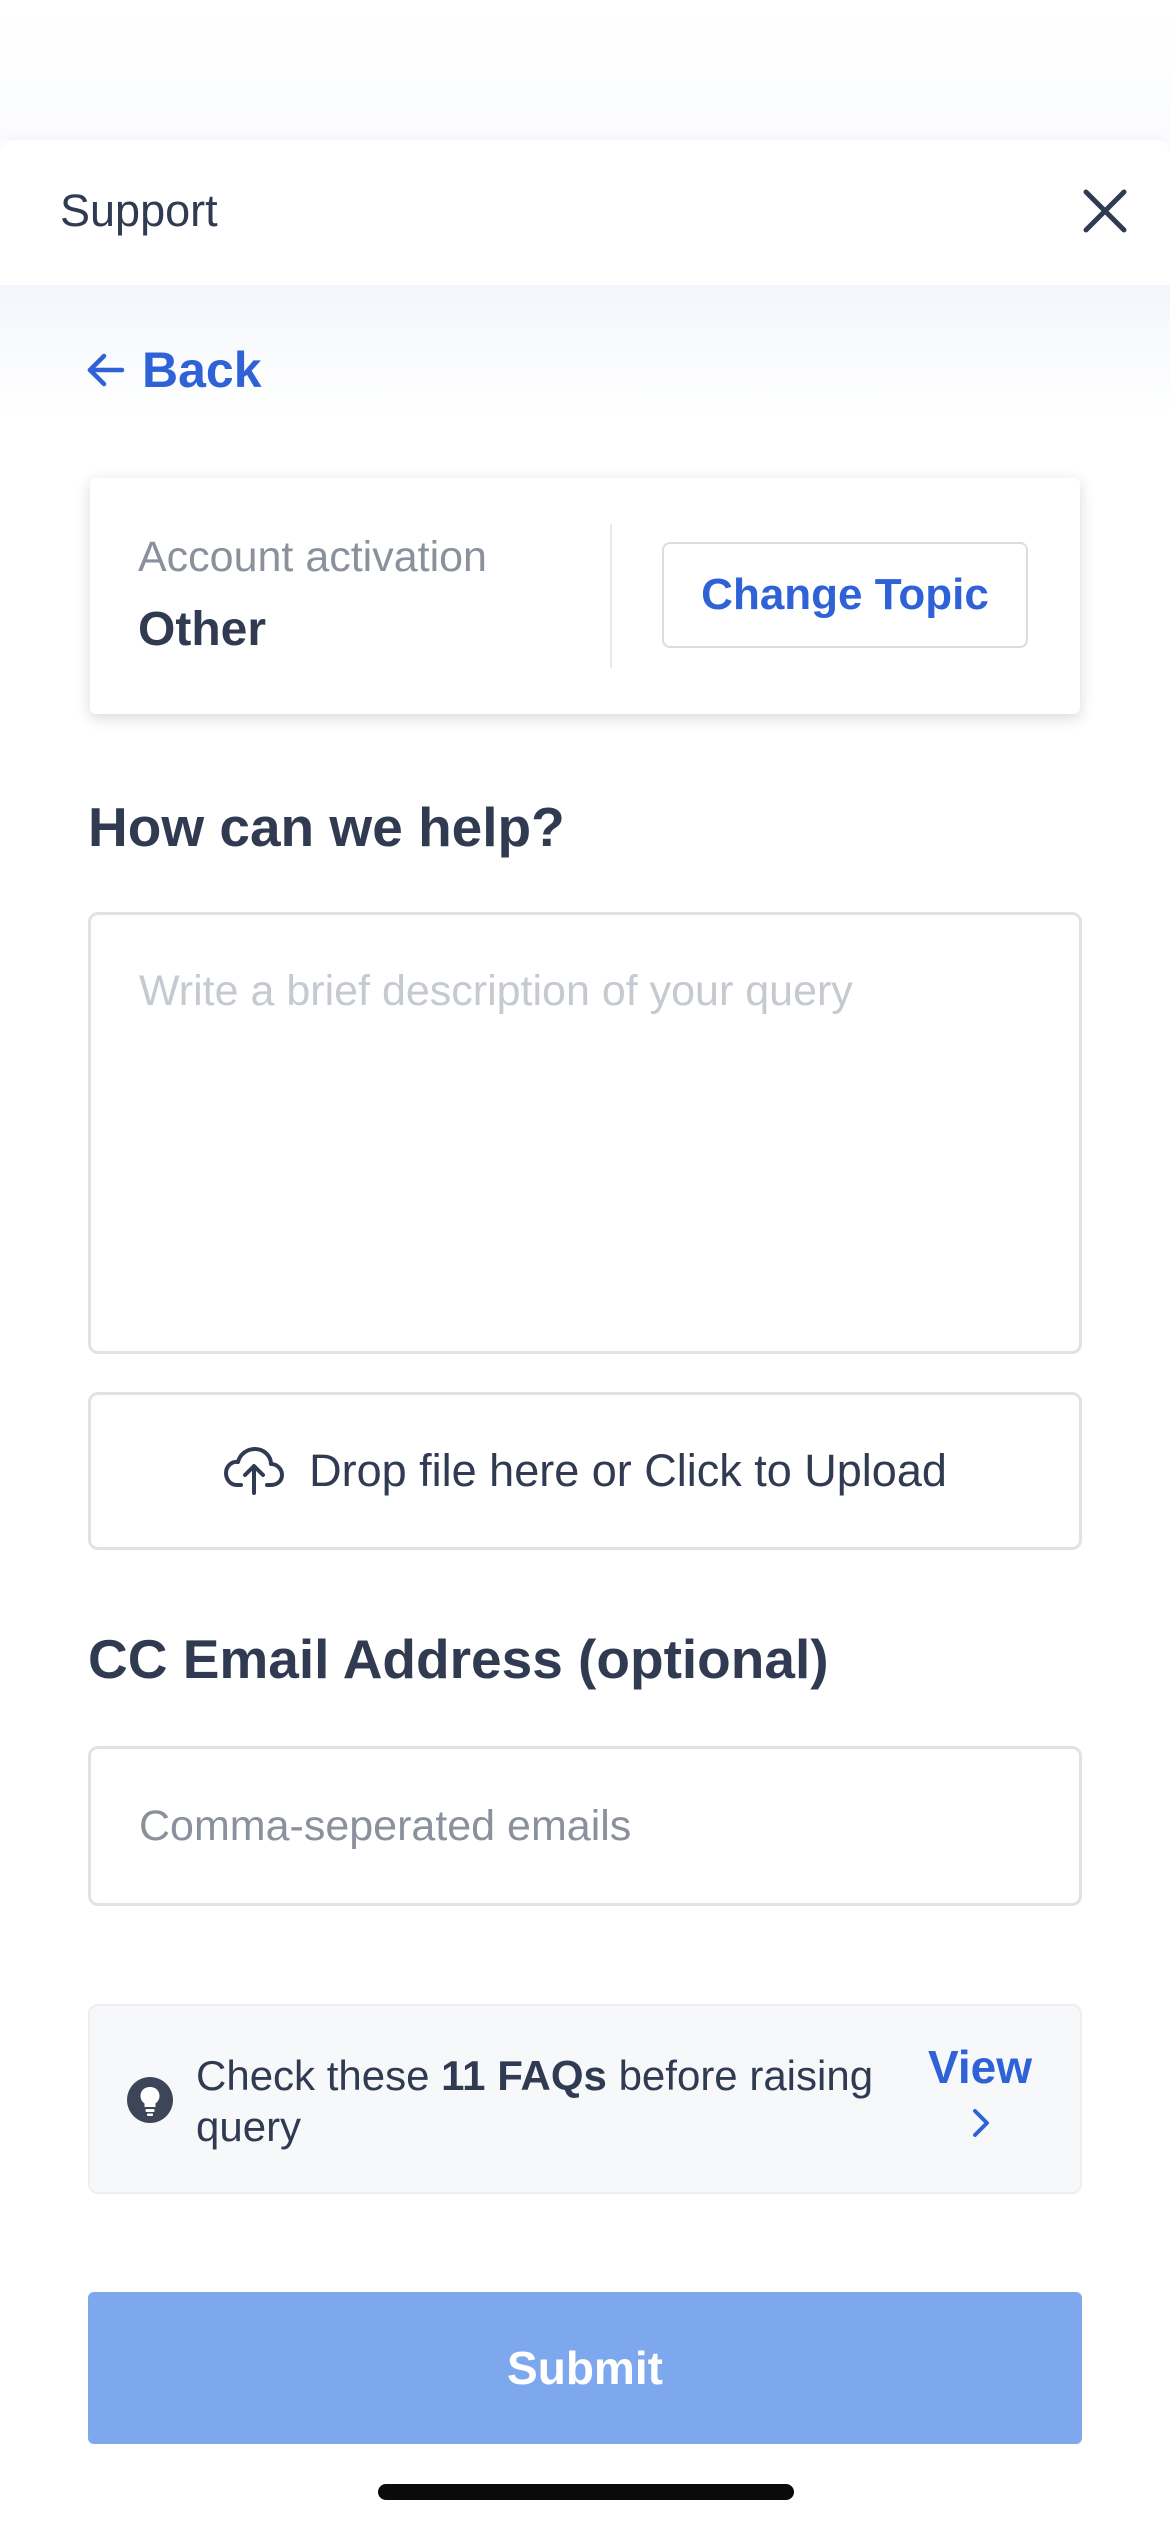  Describe the element at coordinates (585, 70) in the screenshot. I see `backdrop` at that location.